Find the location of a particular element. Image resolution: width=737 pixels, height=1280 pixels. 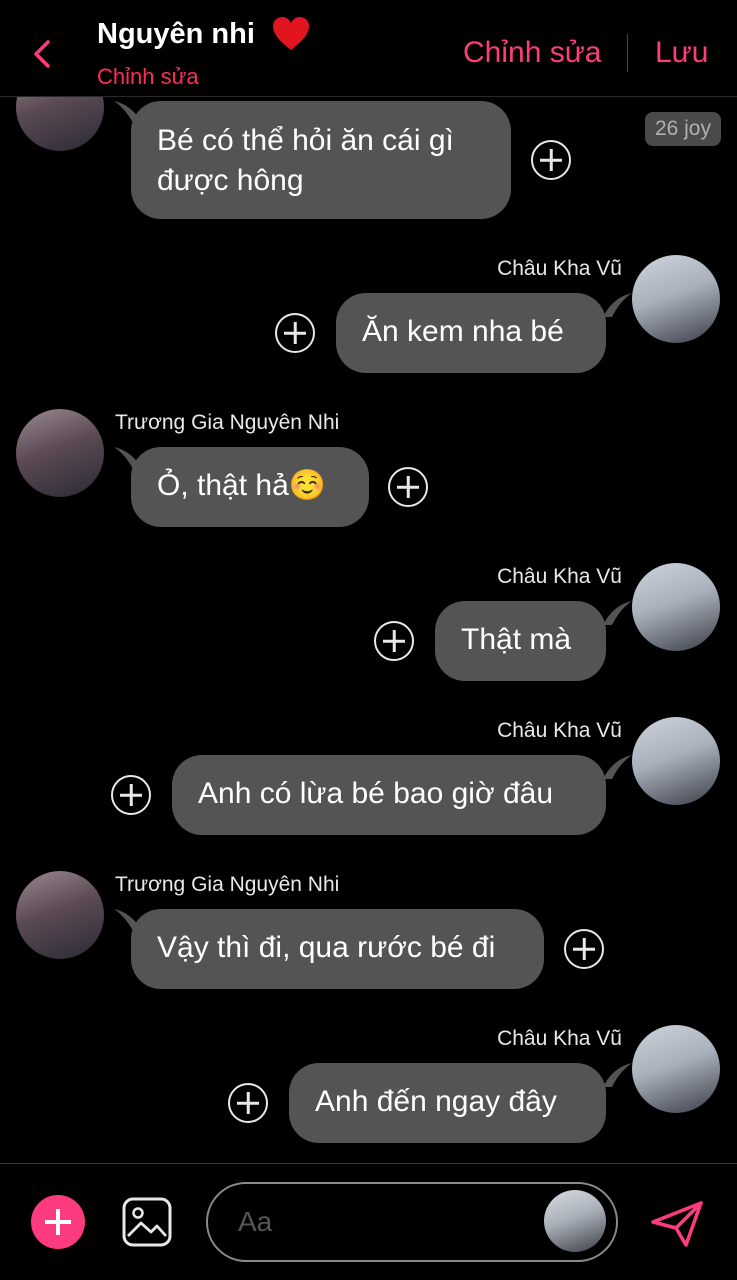

image-icon is located at coordinates (147, 1222).